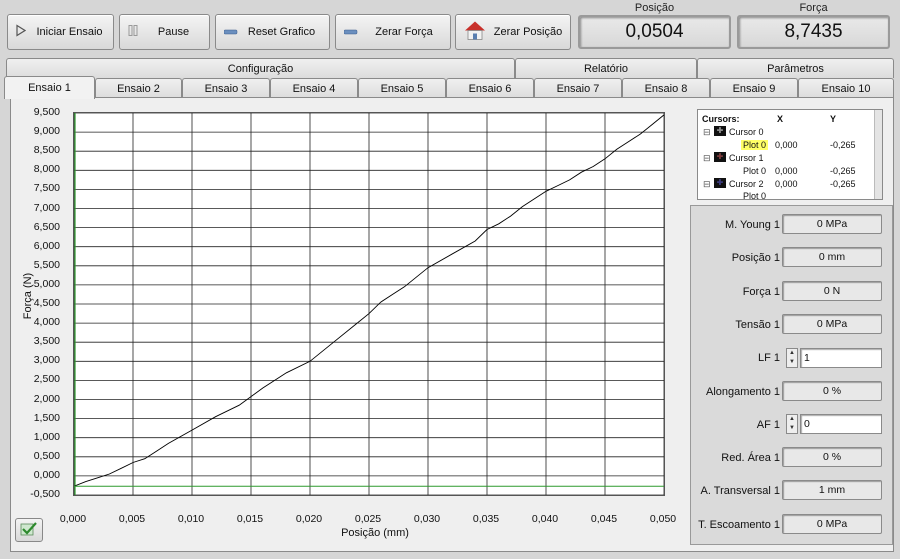 The height and width of the screenshot is (559, 900). What do you see at coordinates (73, 519) in the screenshot?
I see `x-tick-label: 0,000` at bounding box center [73, 519].